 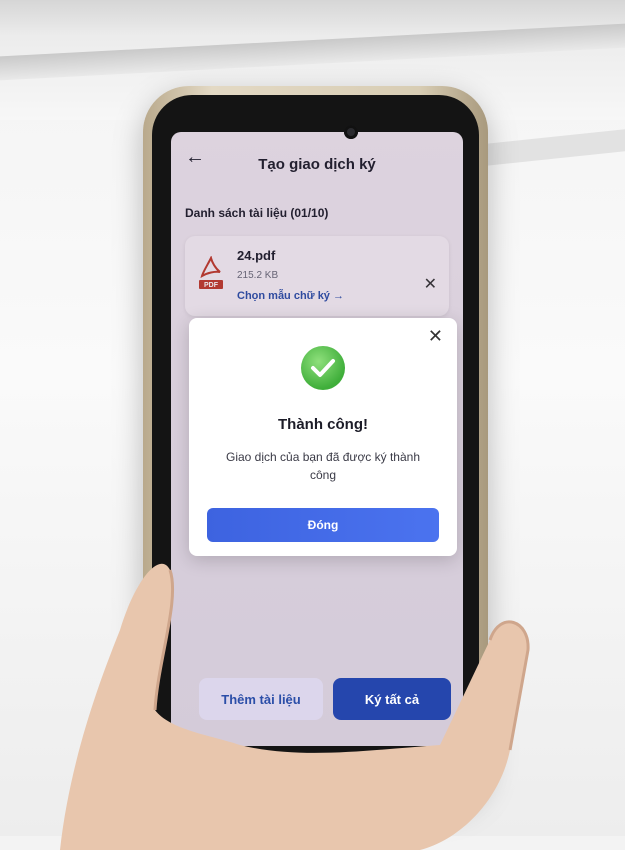 I want to click on close-icon: ✕, so click(x=435, y=336).